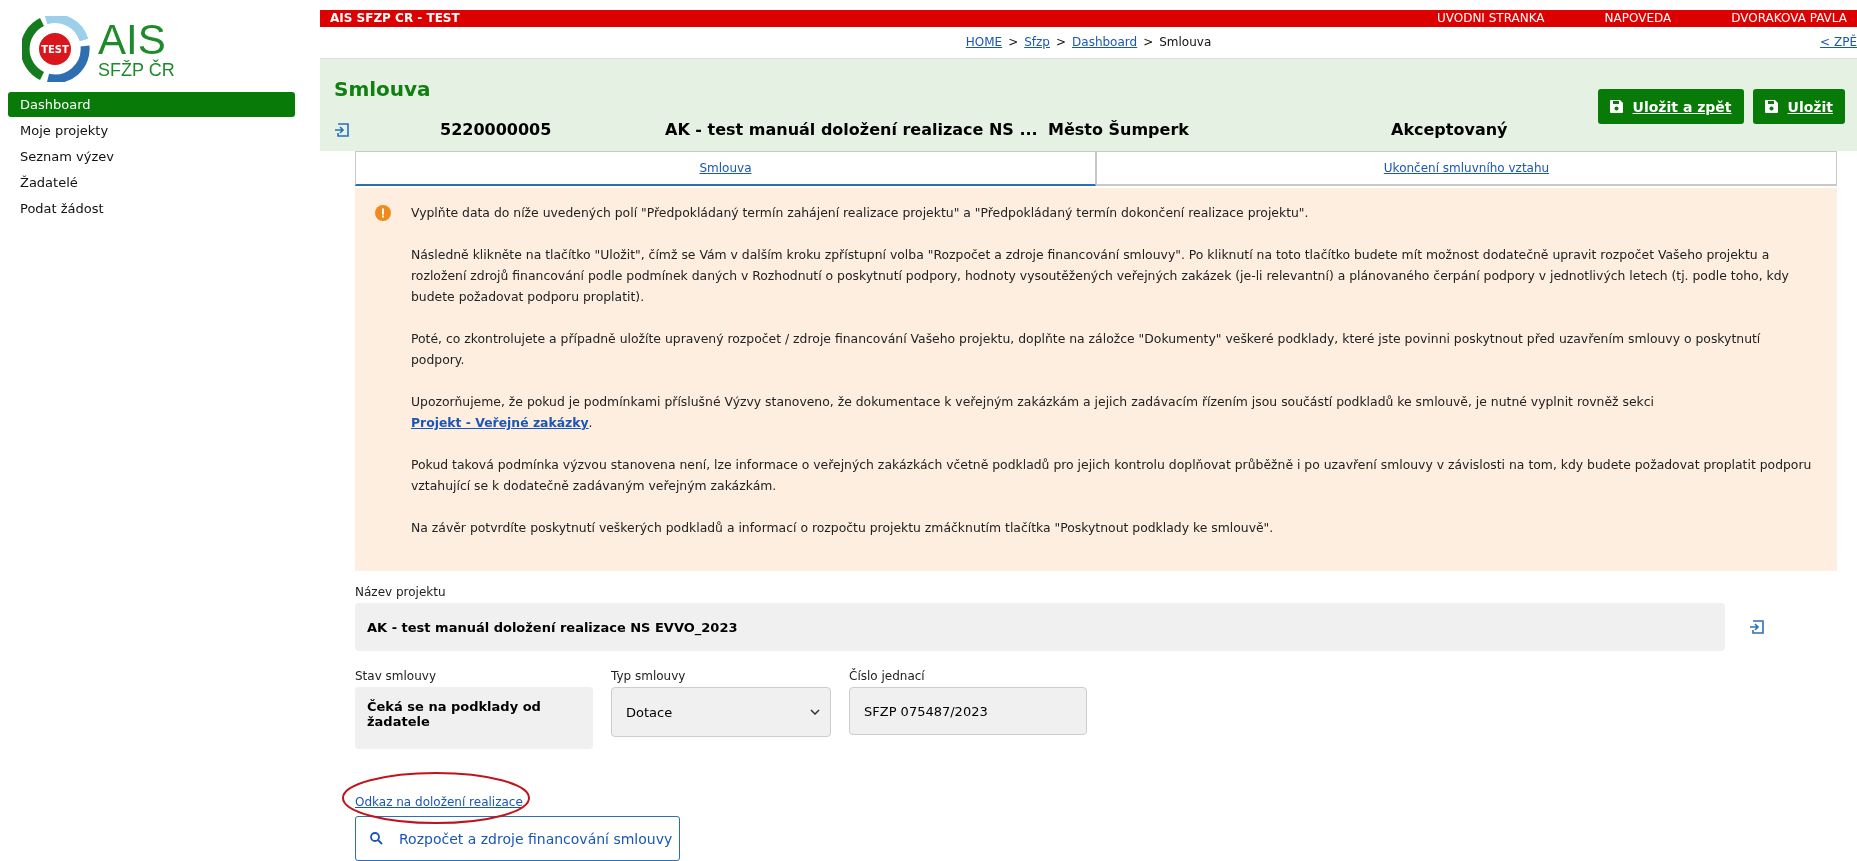 The width and height of the screenshot is (1857, 861). What do you see at coordinates (136, 70) in the screenshot?
I see `logo-subtitle: SFŽP ČR` at bounding box center [136, 70].